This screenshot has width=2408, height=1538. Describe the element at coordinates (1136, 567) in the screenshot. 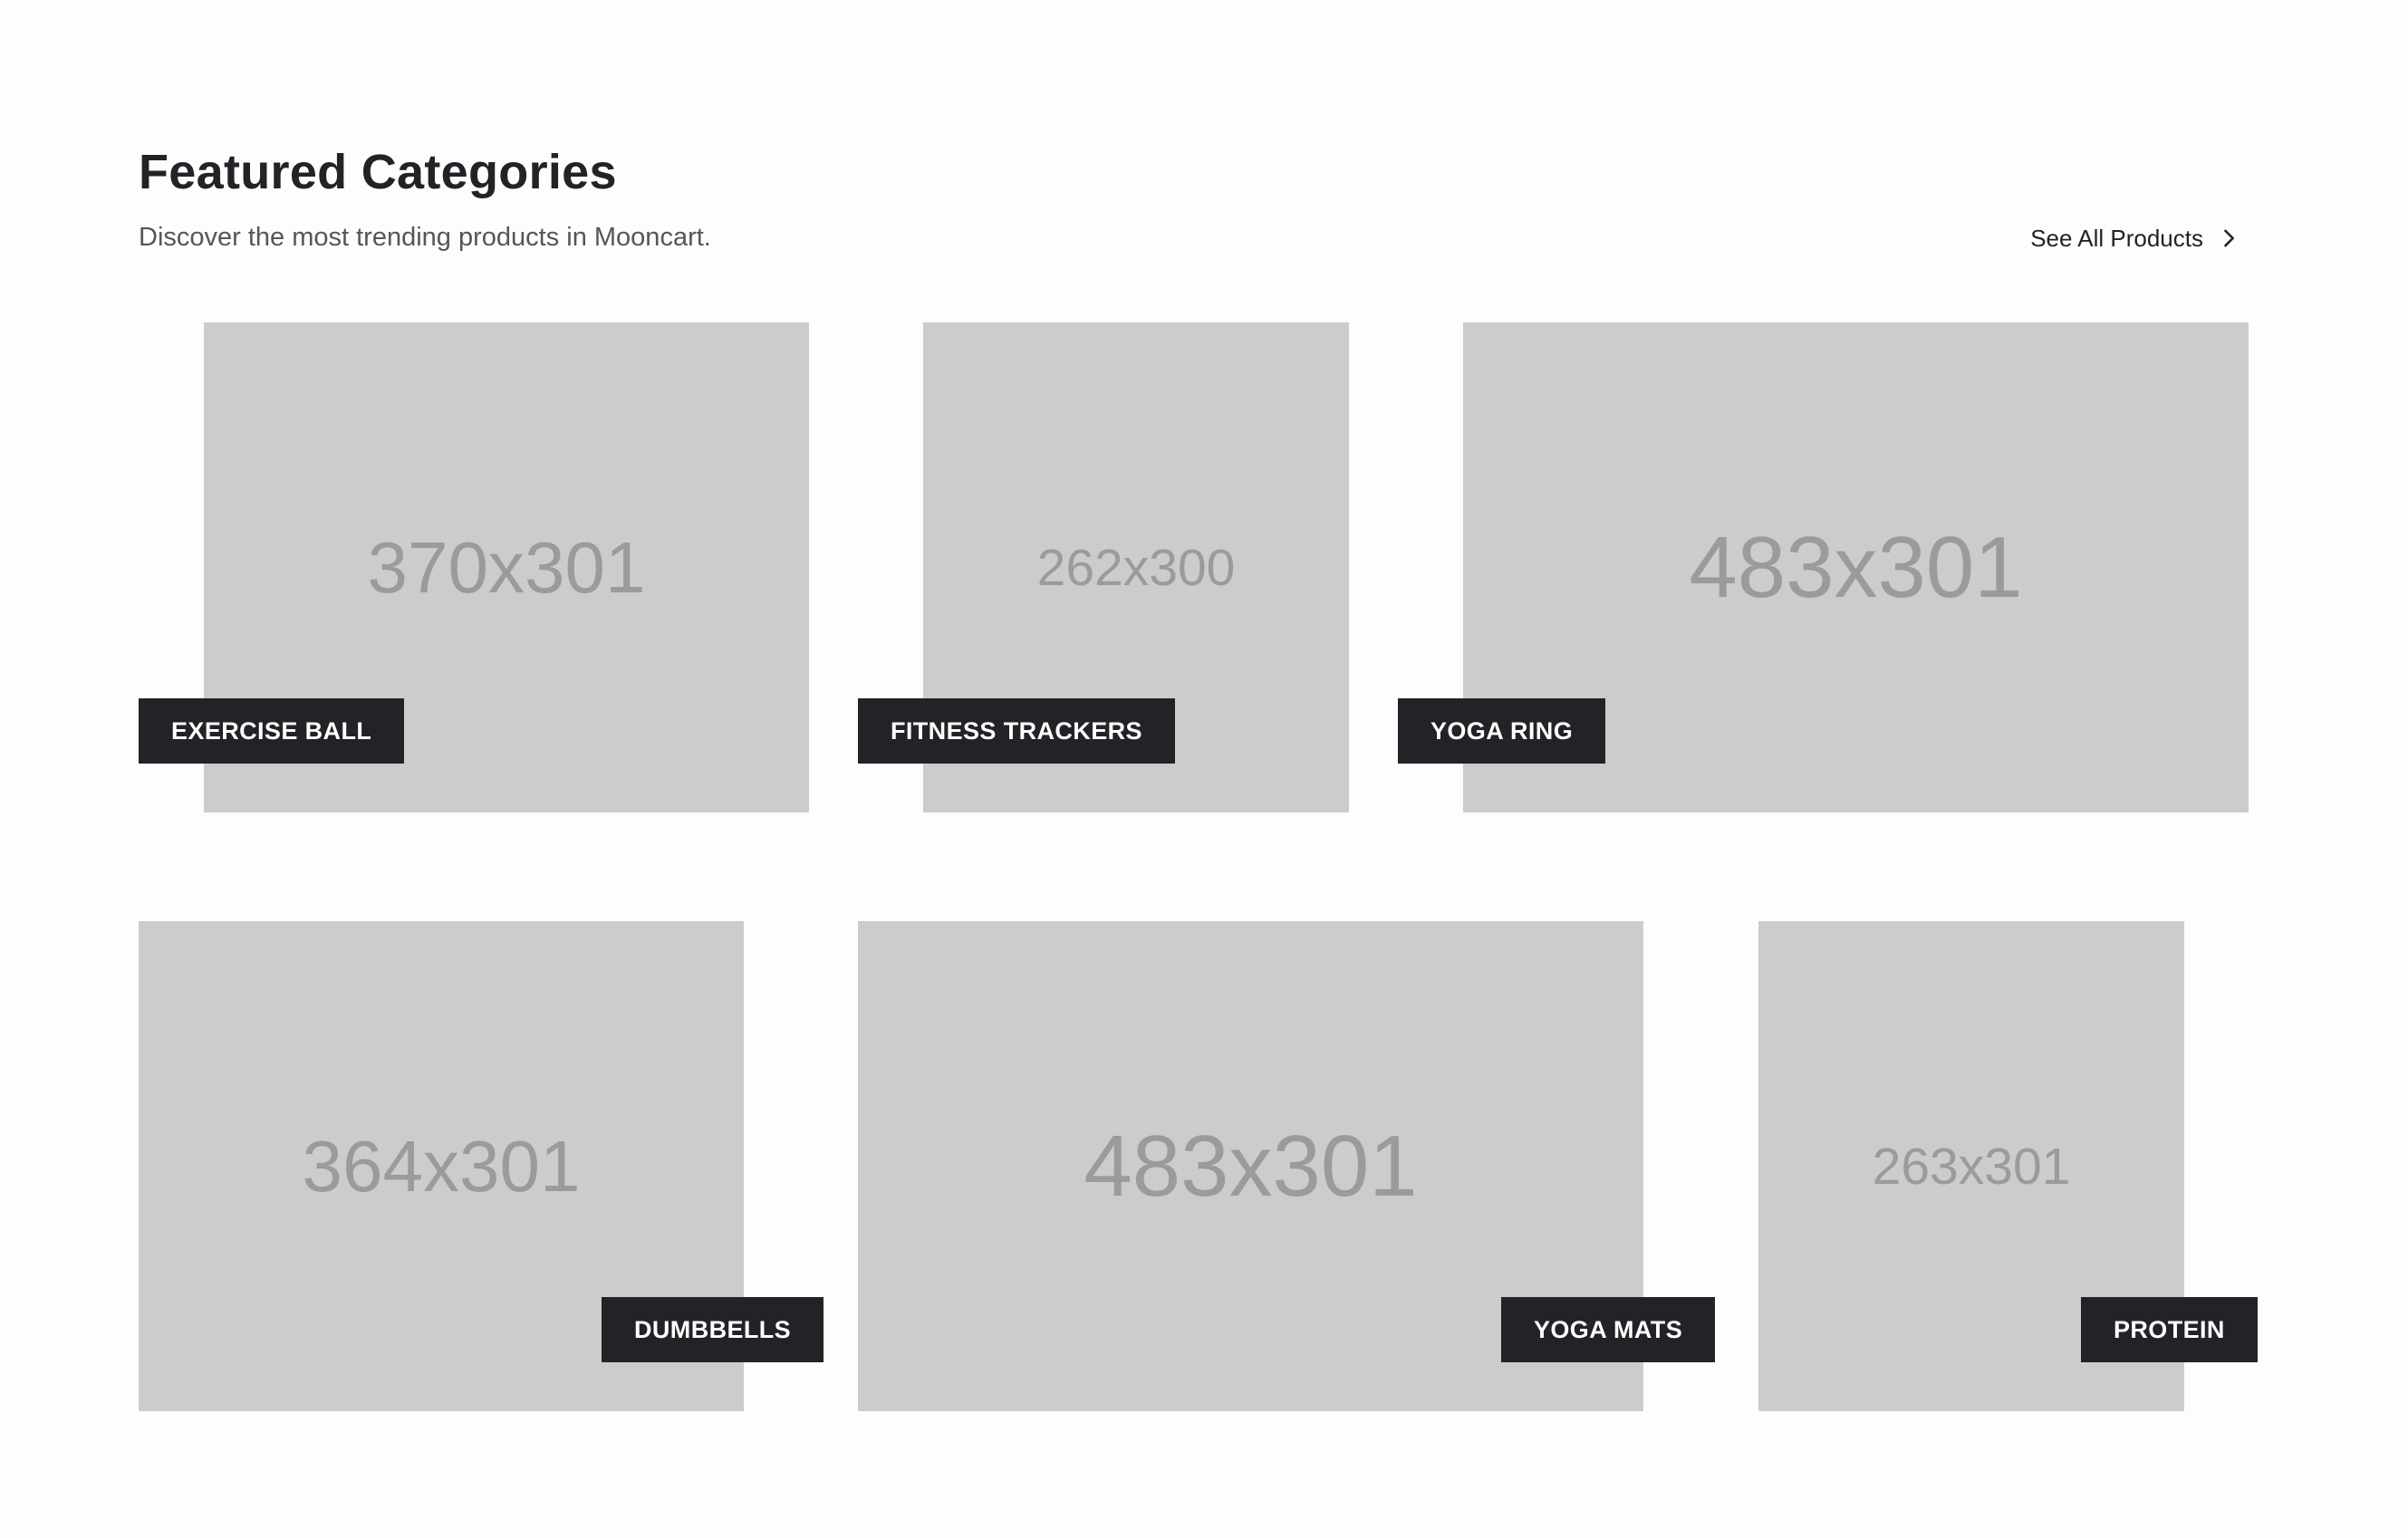

I see `placeholder-size-text: 262x300` at that location.